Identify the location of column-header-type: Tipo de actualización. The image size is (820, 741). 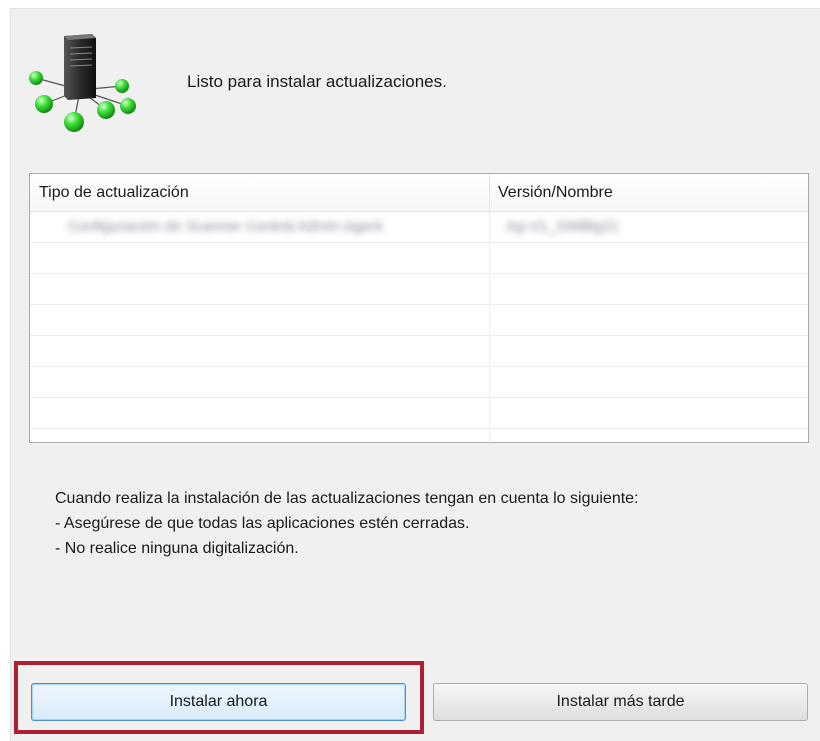
(260, 192).